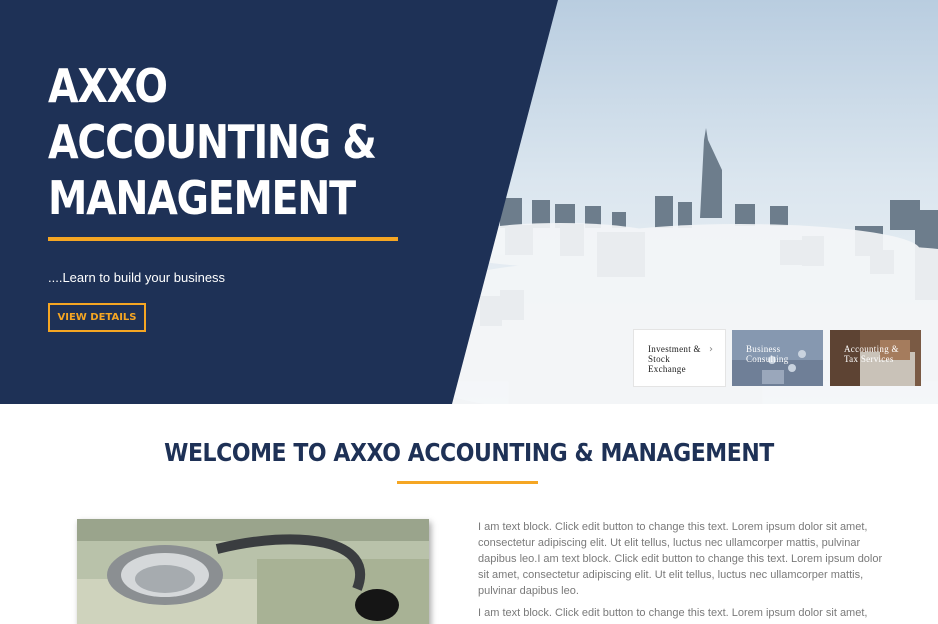 This screenshot has height=624, width=938. Describe the element at coordinates (253, 571) in the screenshot. I see `stethoscope-money-image` at that location.